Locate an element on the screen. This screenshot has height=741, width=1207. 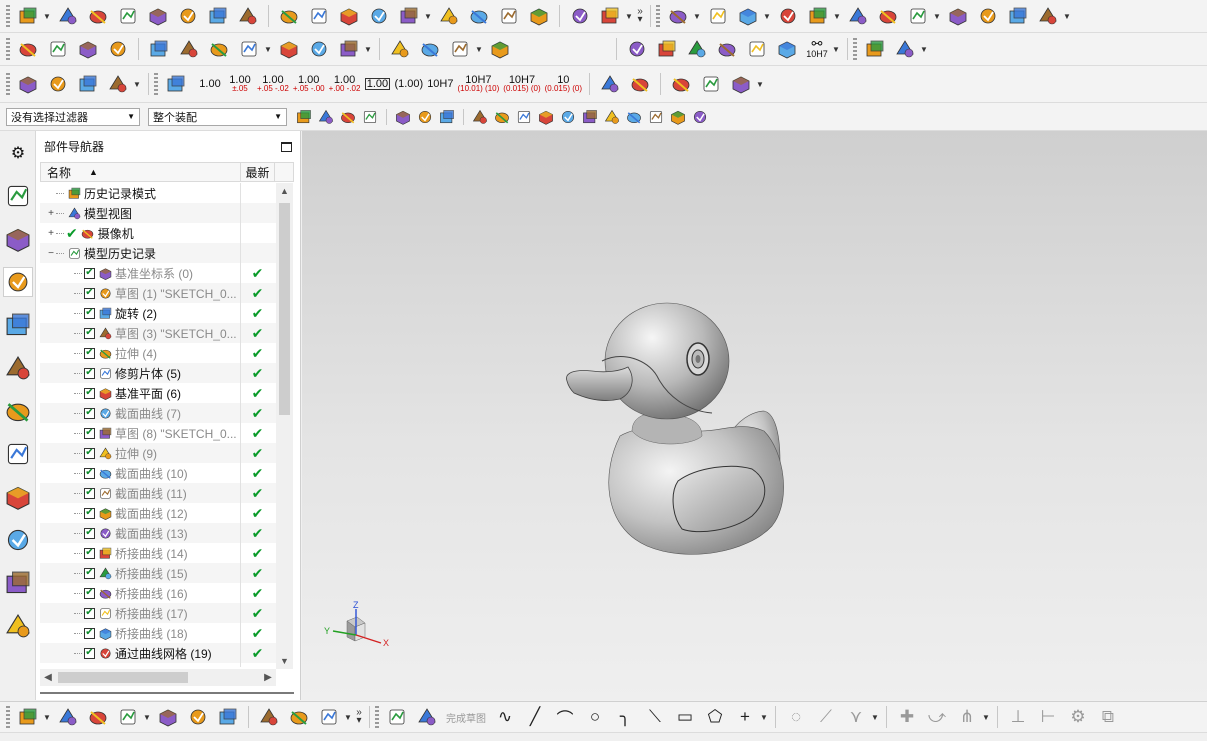
section-icon is located at coordinates (958, 16).